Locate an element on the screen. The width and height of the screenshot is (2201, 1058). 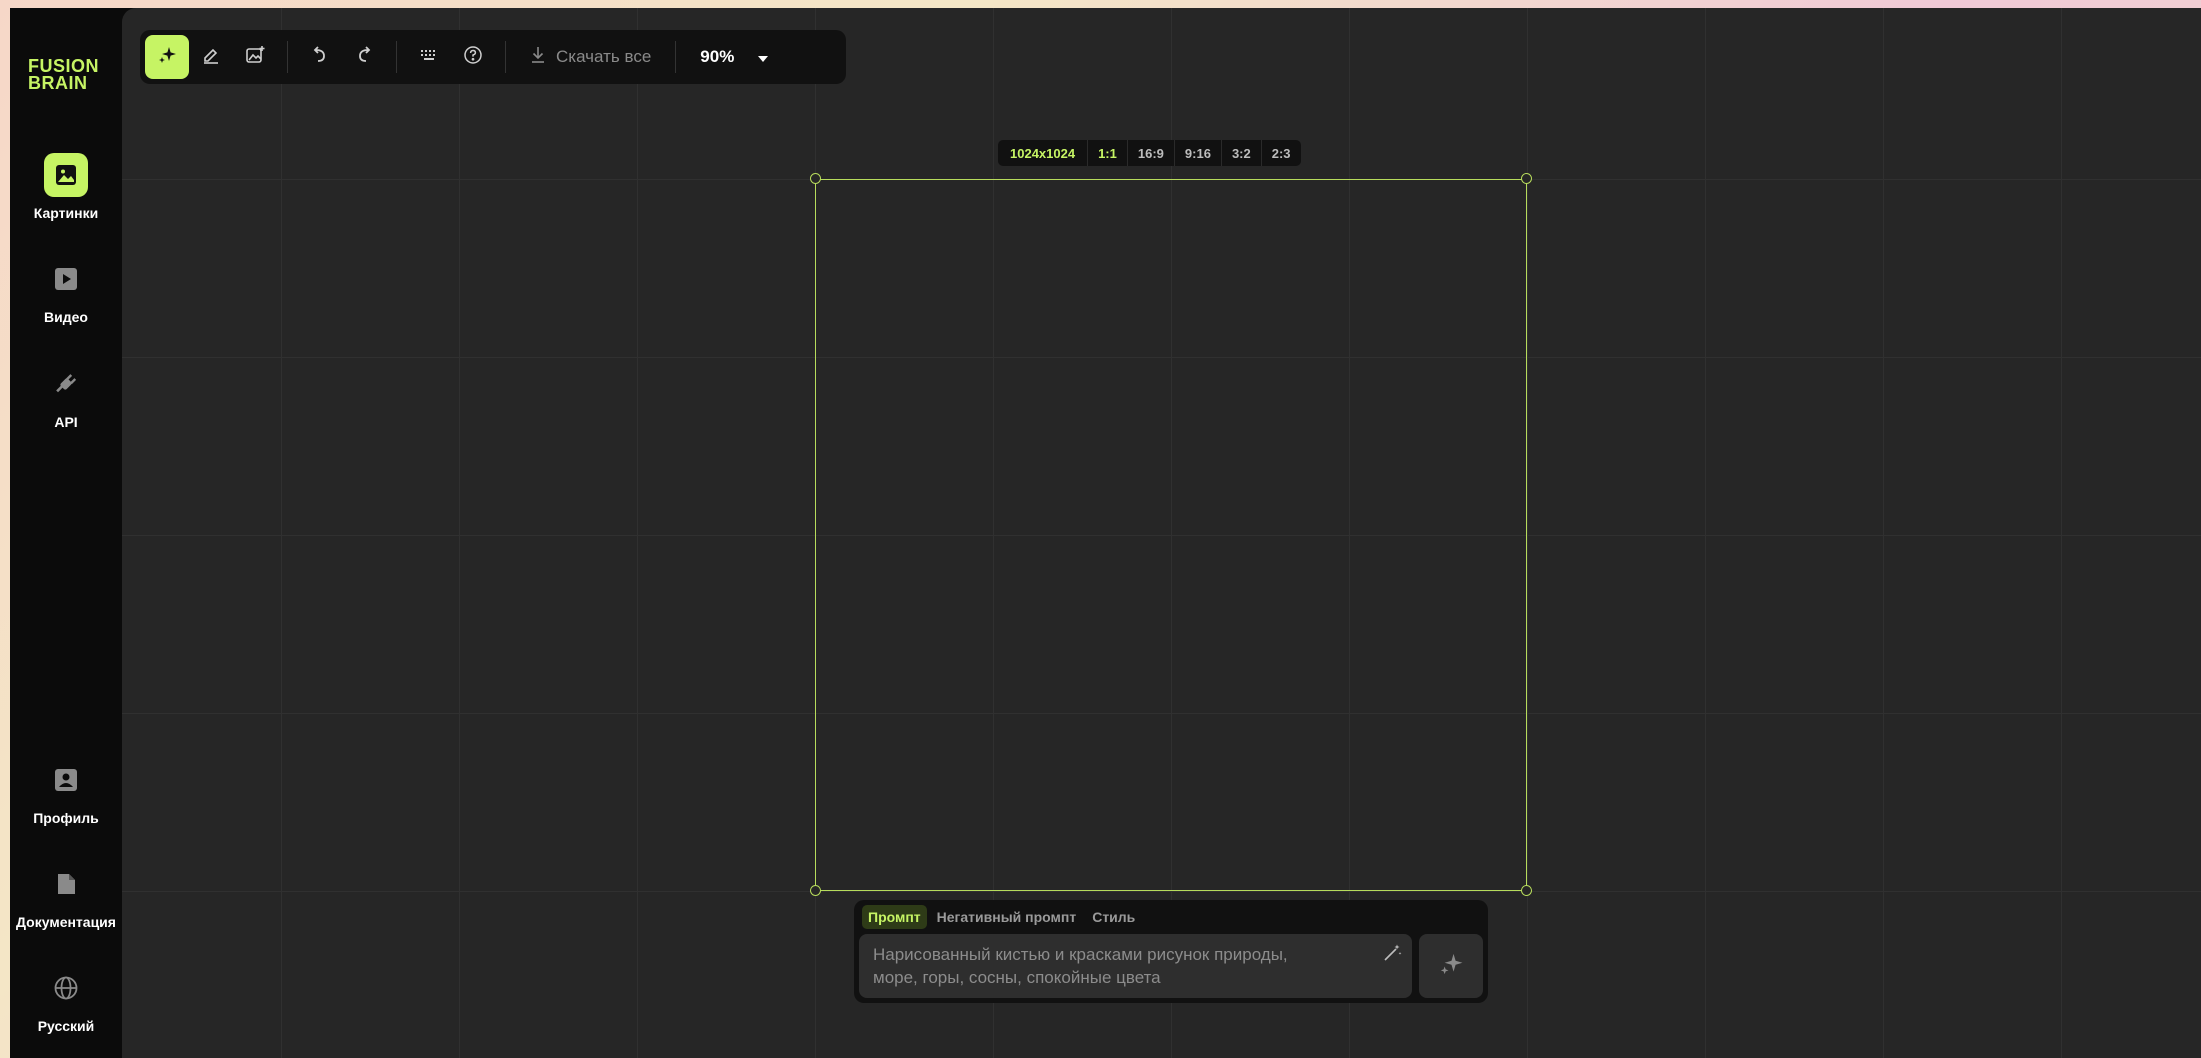
brand-logo: FUSION BRAIN is located at coordinates (63, 75).